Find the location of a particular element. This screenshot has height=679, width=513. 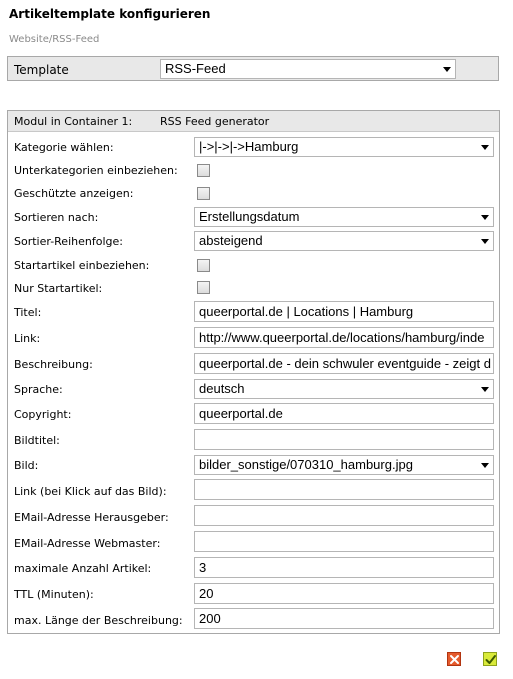

startartikel-checkbox is located at coordinates (203, 265).